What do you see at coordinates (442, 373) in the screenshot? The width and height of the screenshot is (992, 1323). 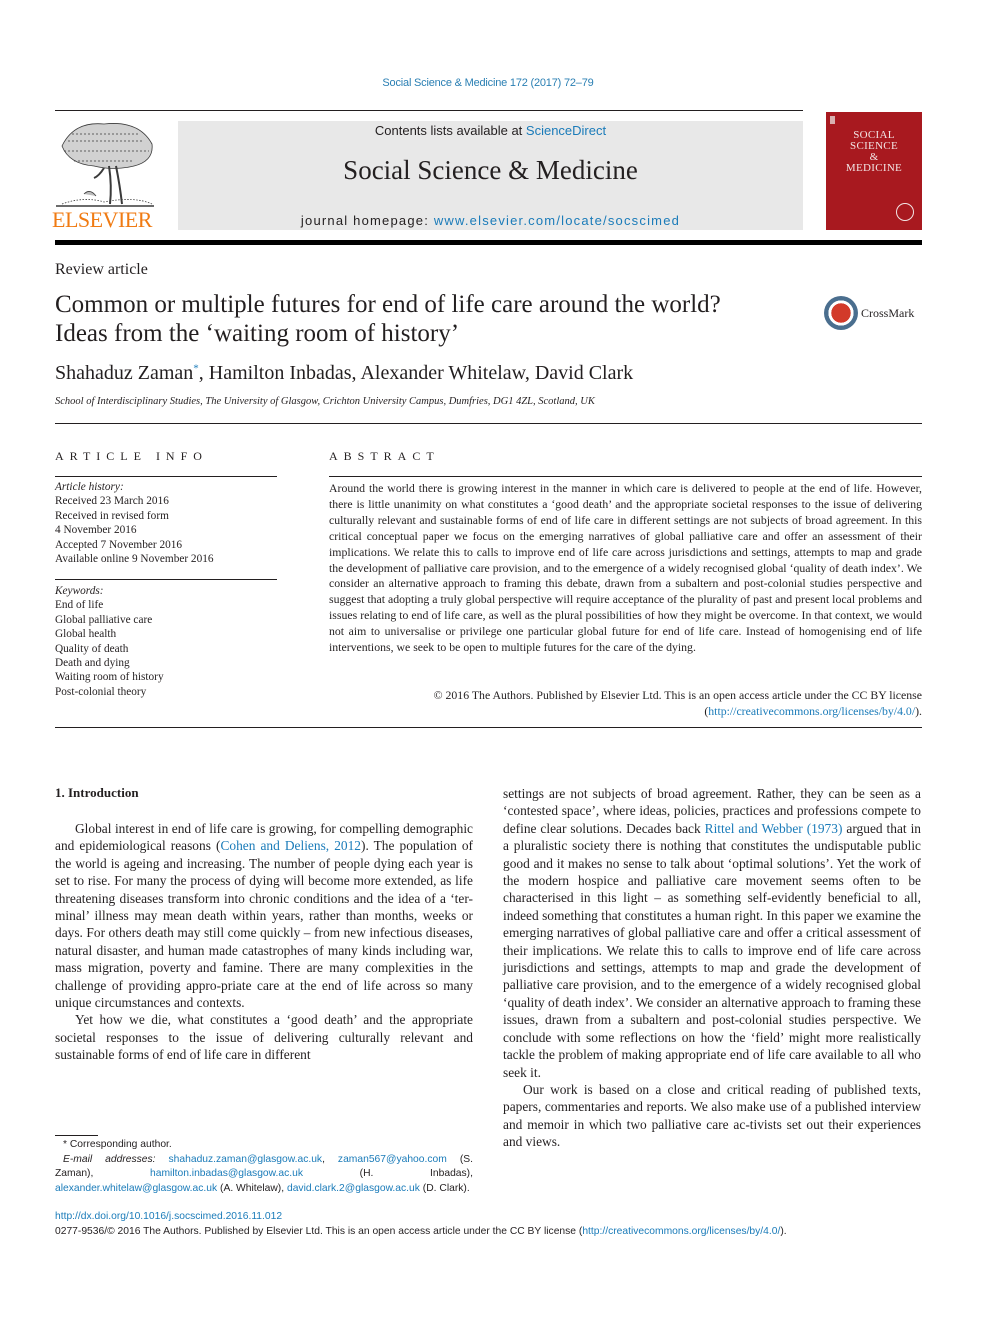 I see `author-name: Alexander Whitelaw` at bounding box center [442, 373].